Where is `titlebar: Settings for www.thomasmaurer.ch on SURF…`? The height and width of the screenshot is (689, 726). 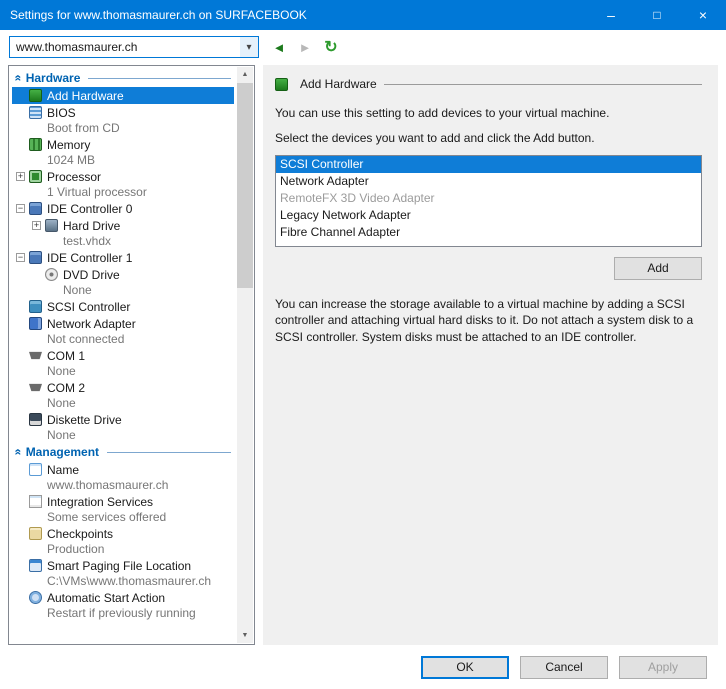 titlebar: Settings for www.thomasmaurer.ch on SURF… is located at coordinates (363, 15).